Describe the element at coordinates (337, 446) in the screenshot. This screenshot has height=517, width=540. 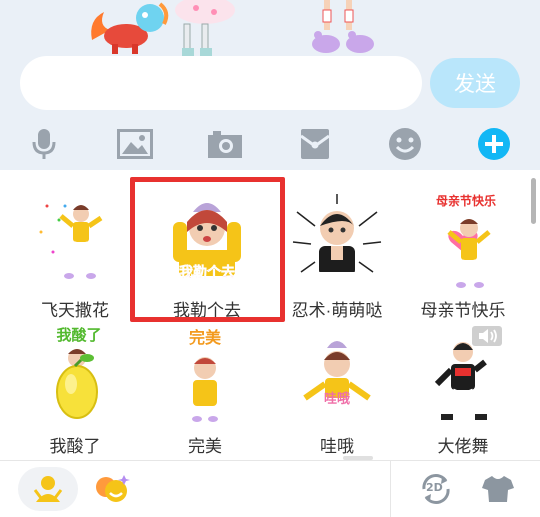
I see `sticker-label: 哇哦` at that location.